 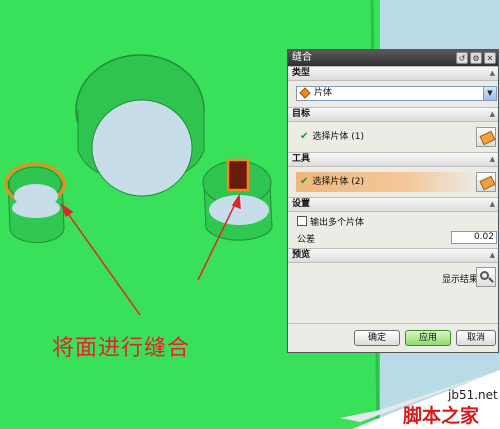 What do you see at coordinates (337, 223) in the screenshot?
I see `output-multiple-label: 输出多个片体` at bounding box center [337, 223].